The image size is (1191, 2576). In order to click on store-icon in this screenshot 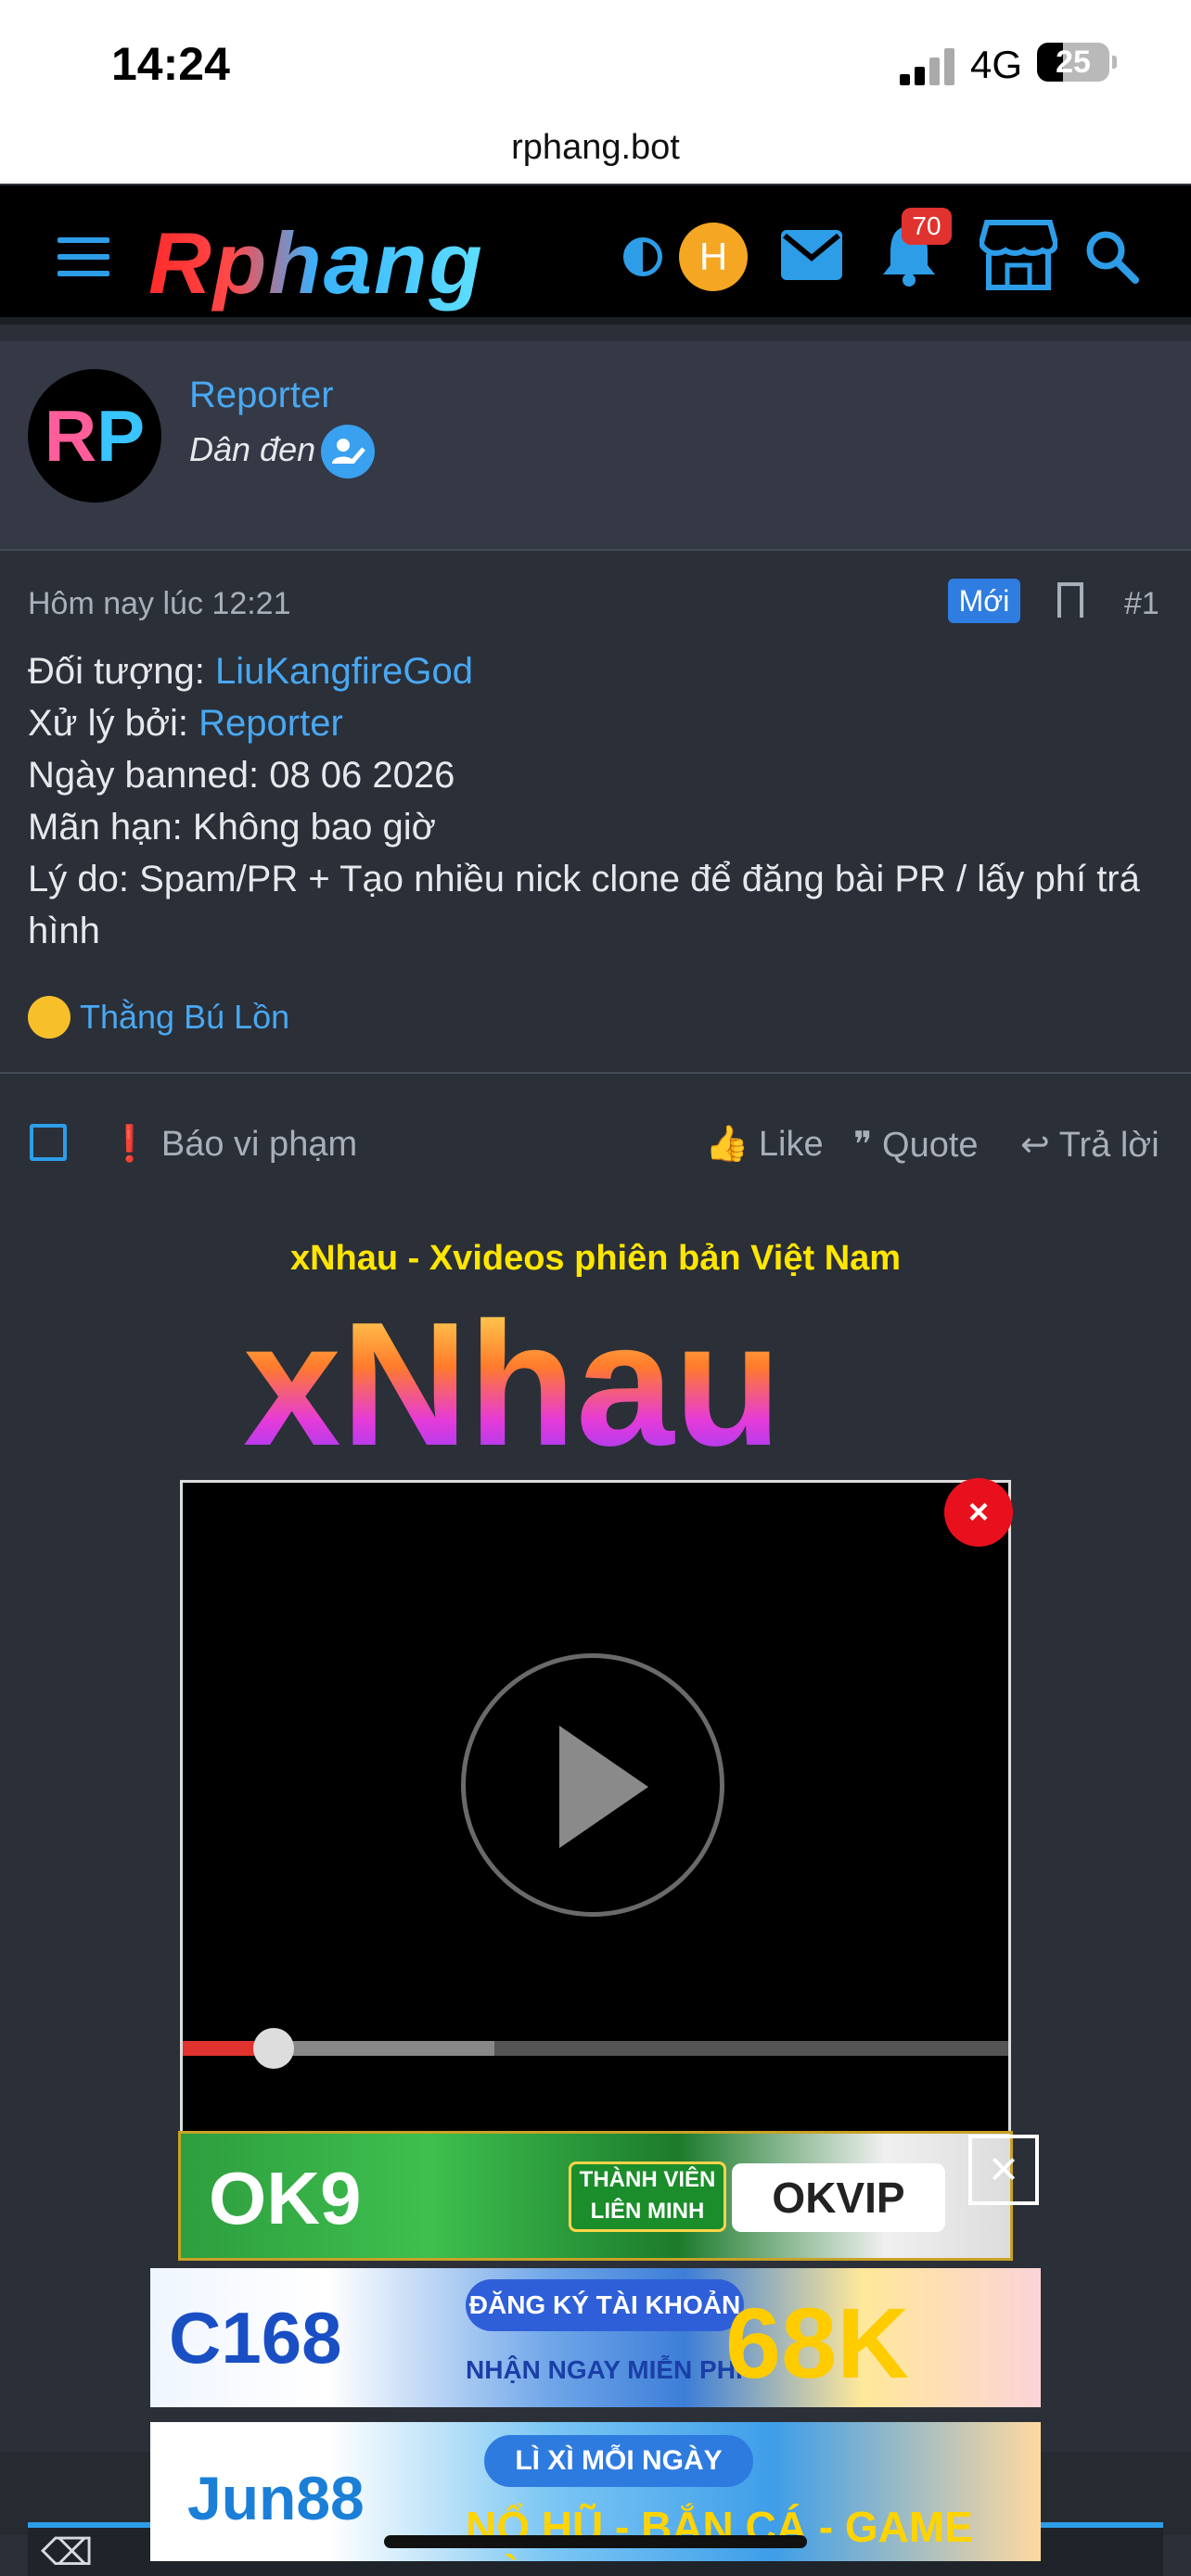, I will do `click(1018, 256)`.